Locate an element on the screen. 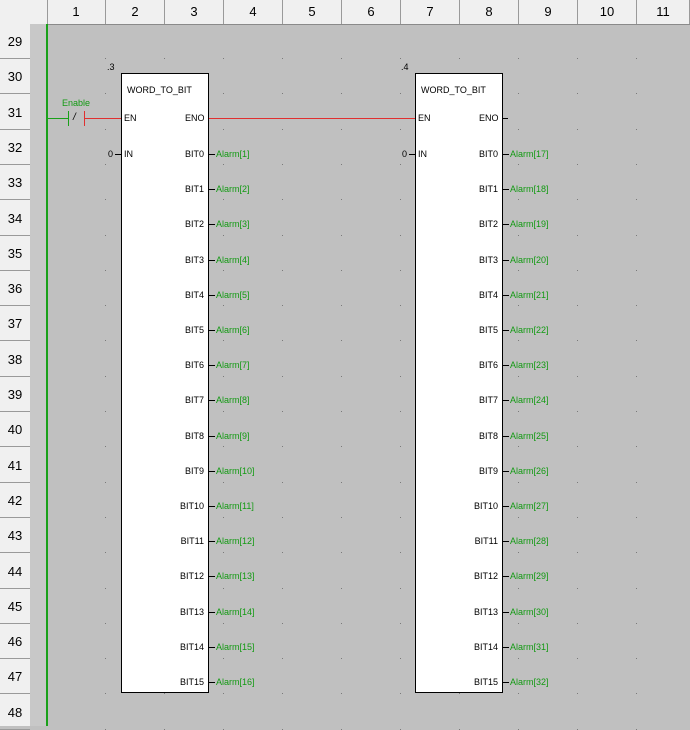 Image resolution: width=690 pixels, height=730 pixels. output-variable: Alarm[7] is located at coordinates (233, 365).